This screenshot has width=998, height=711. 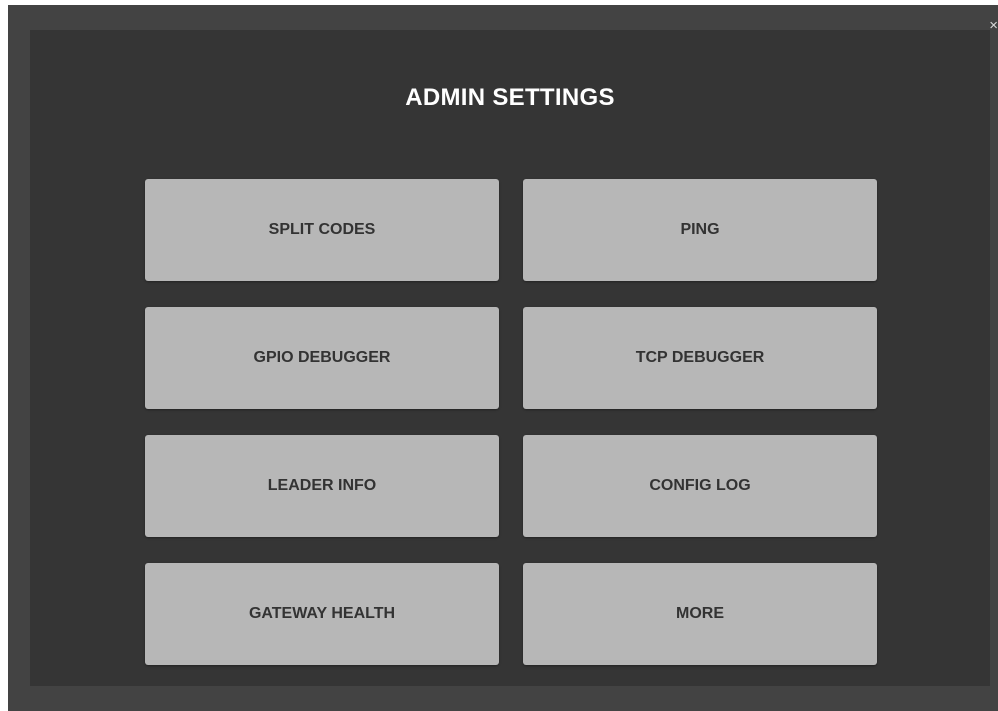 What do you see at coordinates (322, 358) in the screenshot?
I see `gpio-debugger-button: GPIO DEBUGGER` at bounding box center [322, 358].